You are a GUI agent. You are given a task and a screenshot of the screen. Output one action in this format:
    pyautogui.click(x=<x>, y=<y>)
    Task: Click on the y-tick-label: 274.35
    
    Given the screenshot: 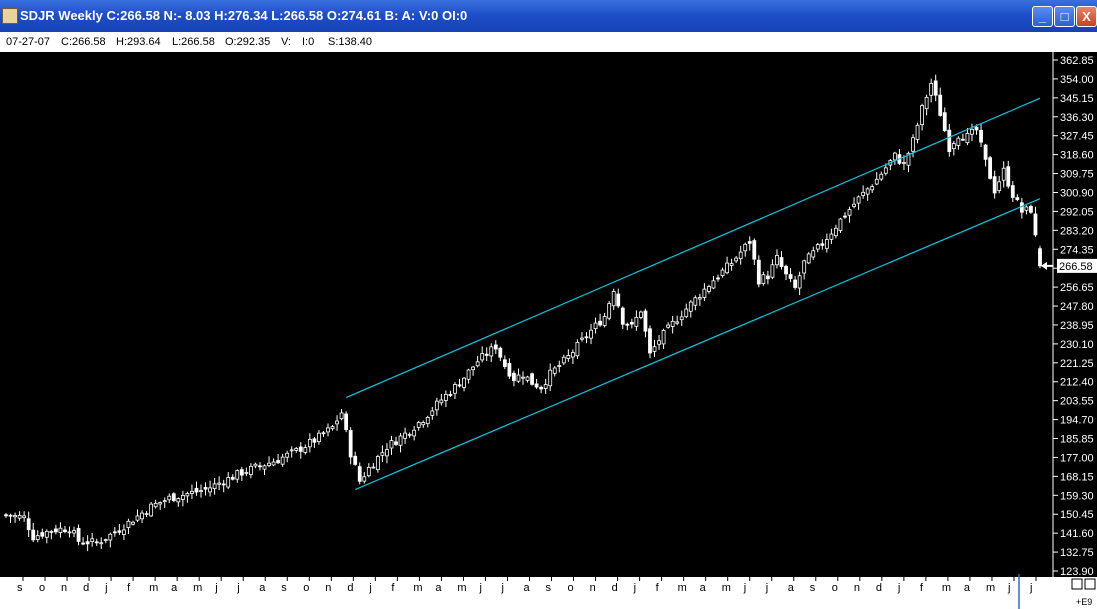 What is the action you would take?
    pyautogui.click(x=1077, y=250)
    